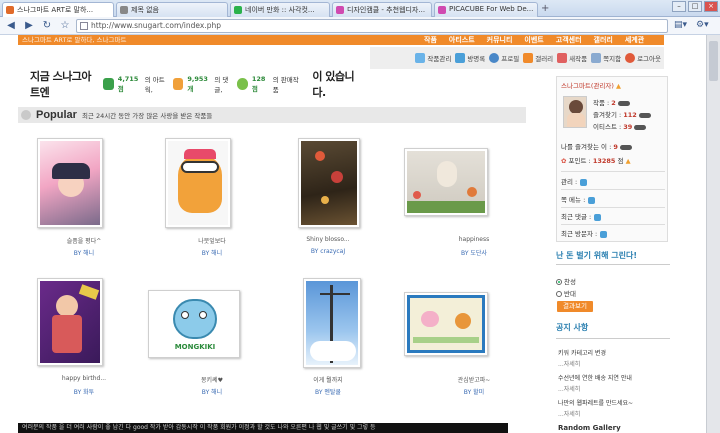 This screenshot has width=720, height=433. I want to click on artwork-count: 4,715점, so click(128, 84).